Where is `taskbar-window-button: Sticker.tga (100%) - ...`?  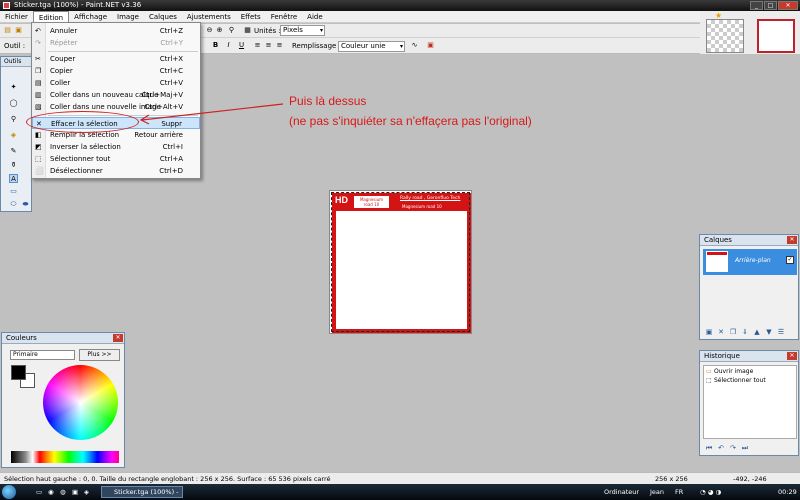
taskbar-window-button: Sticker.tga (100%) - ... is located at coordinates (142, 493).